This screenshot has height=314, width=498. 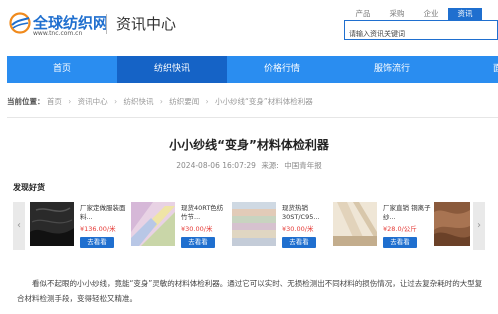 What do you see at coordinates (392, 69) in the screenshot?
I see `nav-item-fashion: 服饰流行` at bounding box center [392, 69].